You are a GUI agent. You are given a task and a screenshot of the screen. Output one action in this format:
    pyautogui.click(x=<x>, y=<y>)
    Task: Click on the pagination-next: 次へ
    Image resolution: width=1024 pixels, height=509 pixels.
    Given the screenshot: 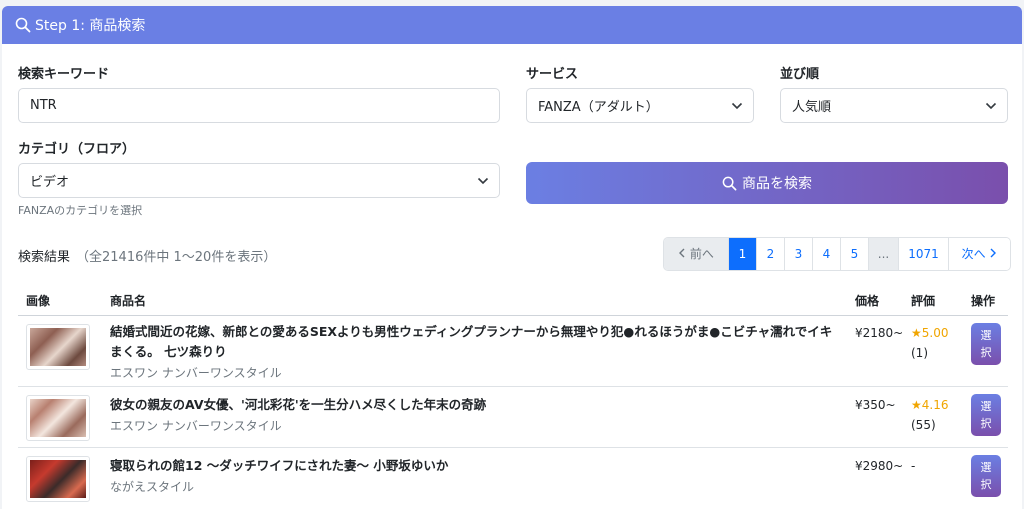 What is the action you would take?
    pyautogui.click(x=979, y=254)
    